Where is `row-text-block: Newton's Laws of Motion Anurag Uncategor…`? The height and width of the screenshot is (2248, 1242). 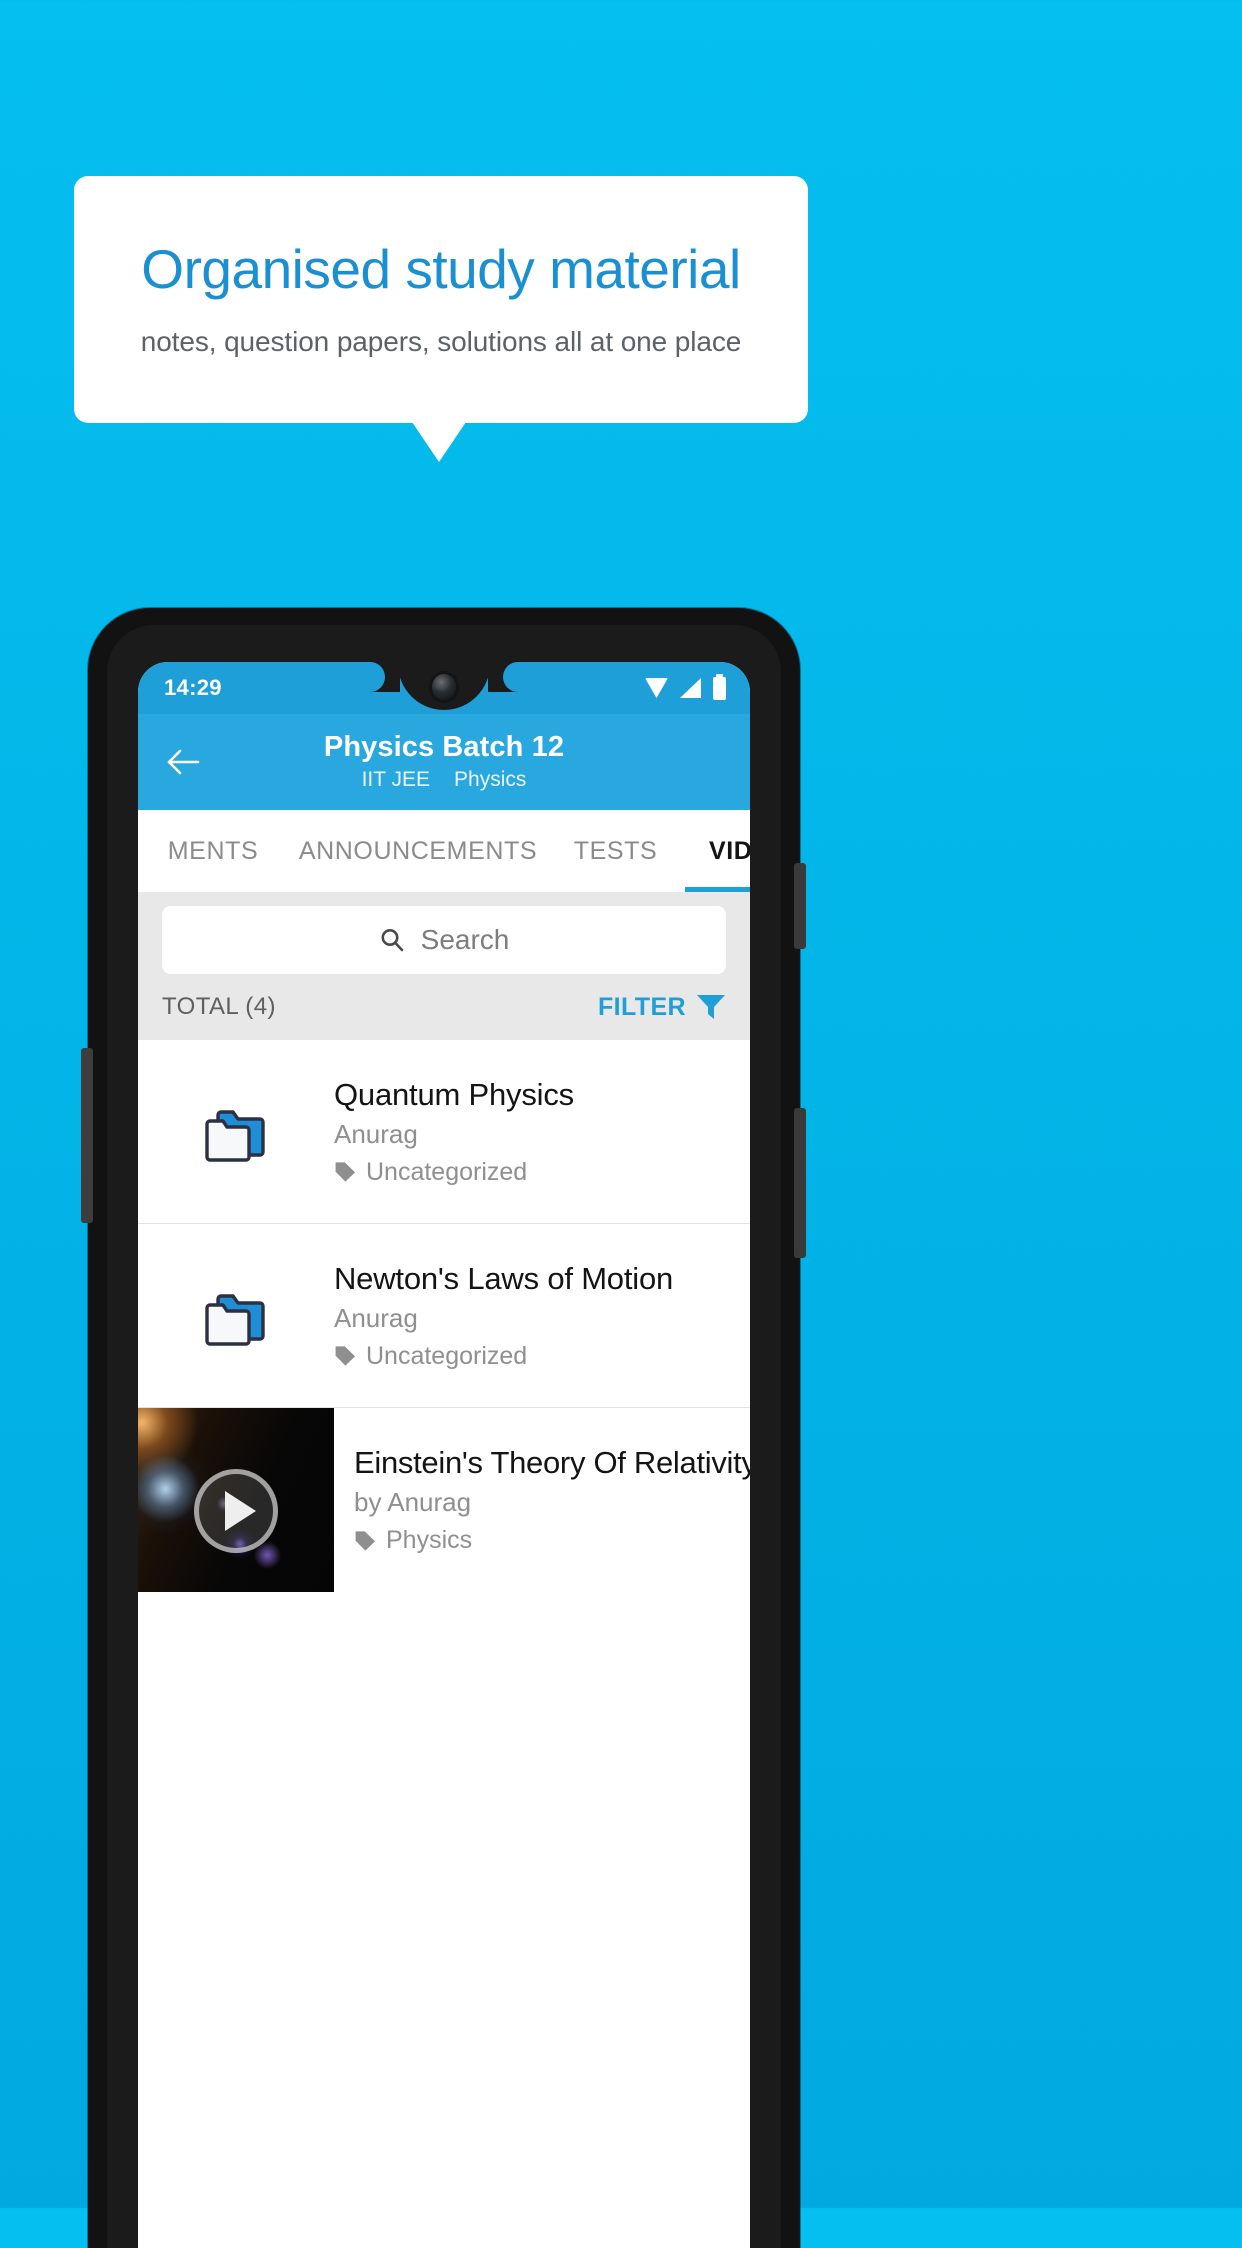 row-text-block: Newton's Laws of Motion Anurag Uncategor… is located at coordinates (530, 1316).